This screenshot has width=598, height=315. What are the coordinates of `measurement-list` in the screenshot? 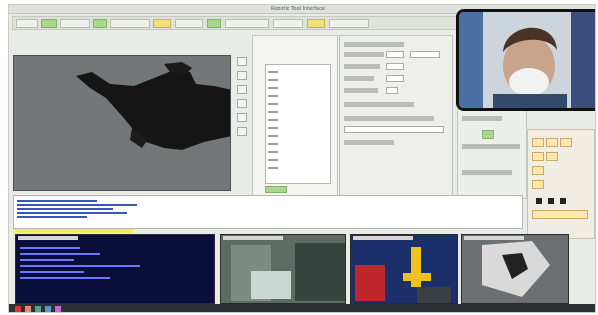 It's located at (298, 124).